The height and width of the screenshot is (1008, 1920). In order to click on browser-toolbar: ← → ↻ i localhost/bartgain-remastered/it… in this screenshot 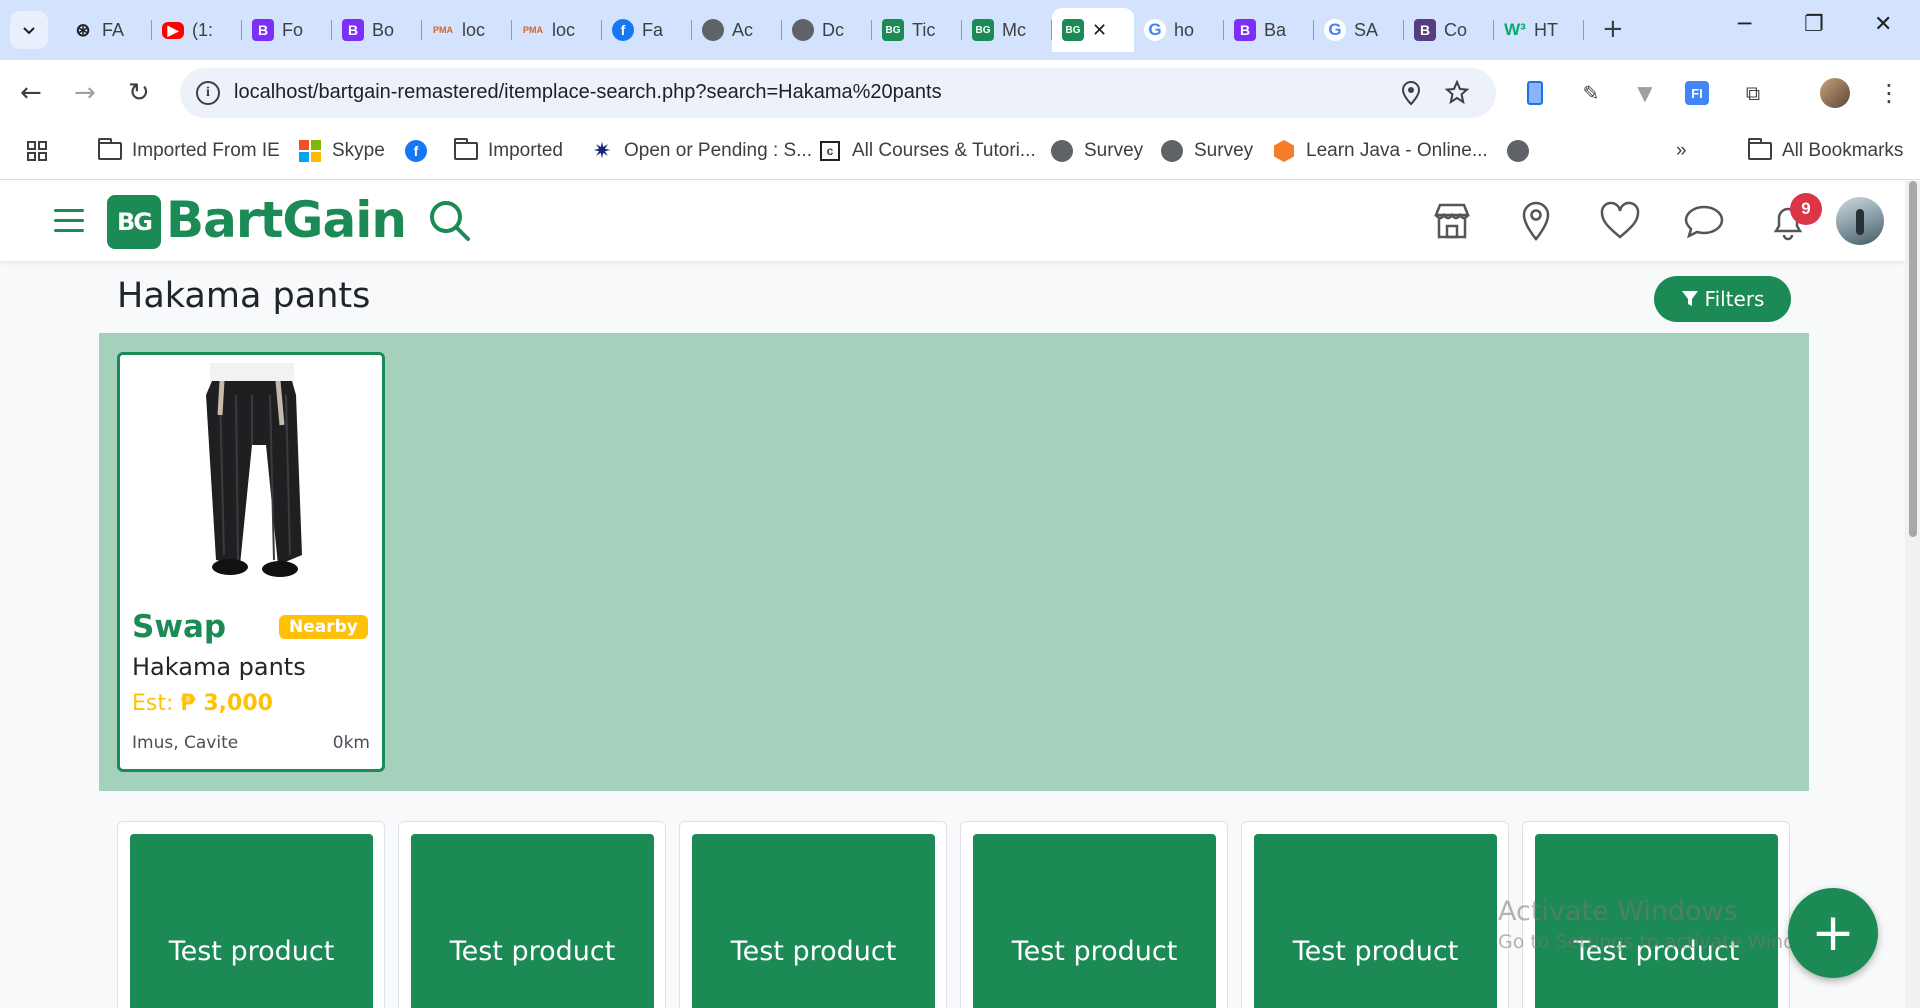, I will do `click(960, 93)`.